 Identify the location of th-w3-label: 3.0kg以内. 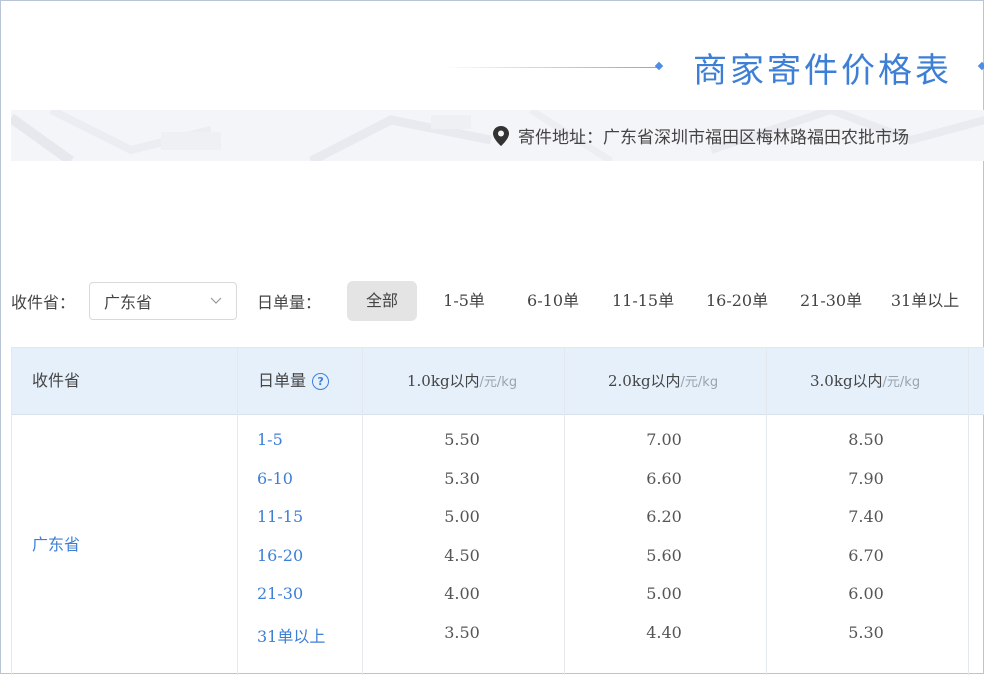
(846, 381).